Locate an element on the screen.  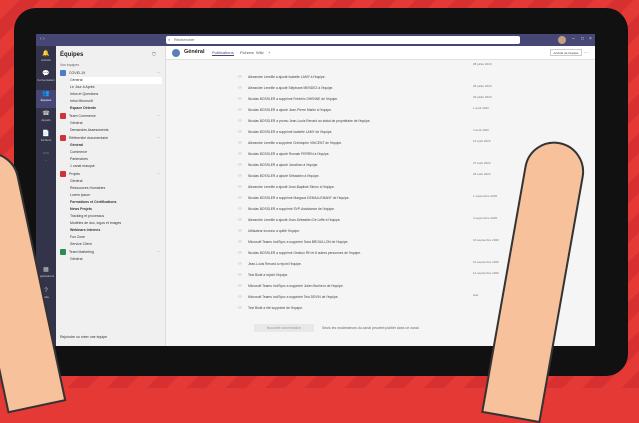
rail-item-teams: 👥 Équipes is located at coordinates (46, 99).